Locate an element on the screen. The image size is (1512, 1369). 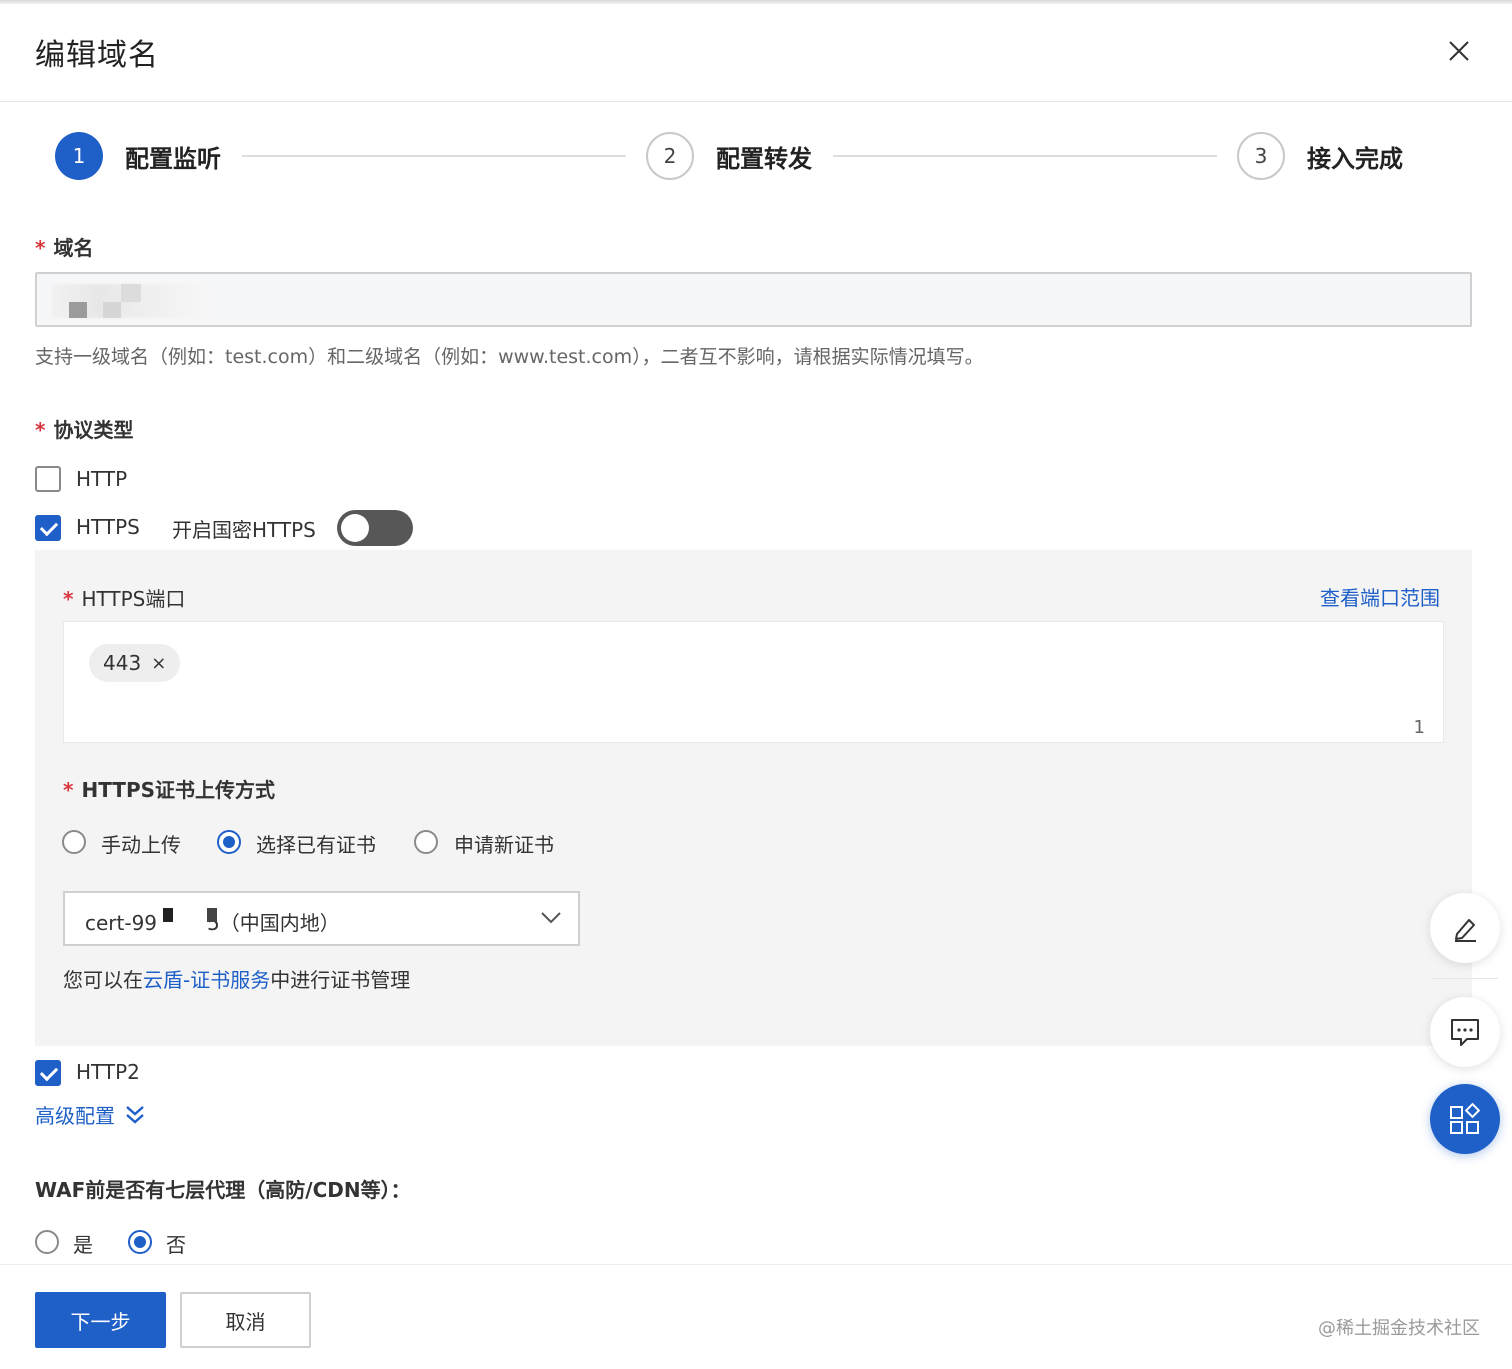
edit-float-button is located at coordinates (1465, 928).